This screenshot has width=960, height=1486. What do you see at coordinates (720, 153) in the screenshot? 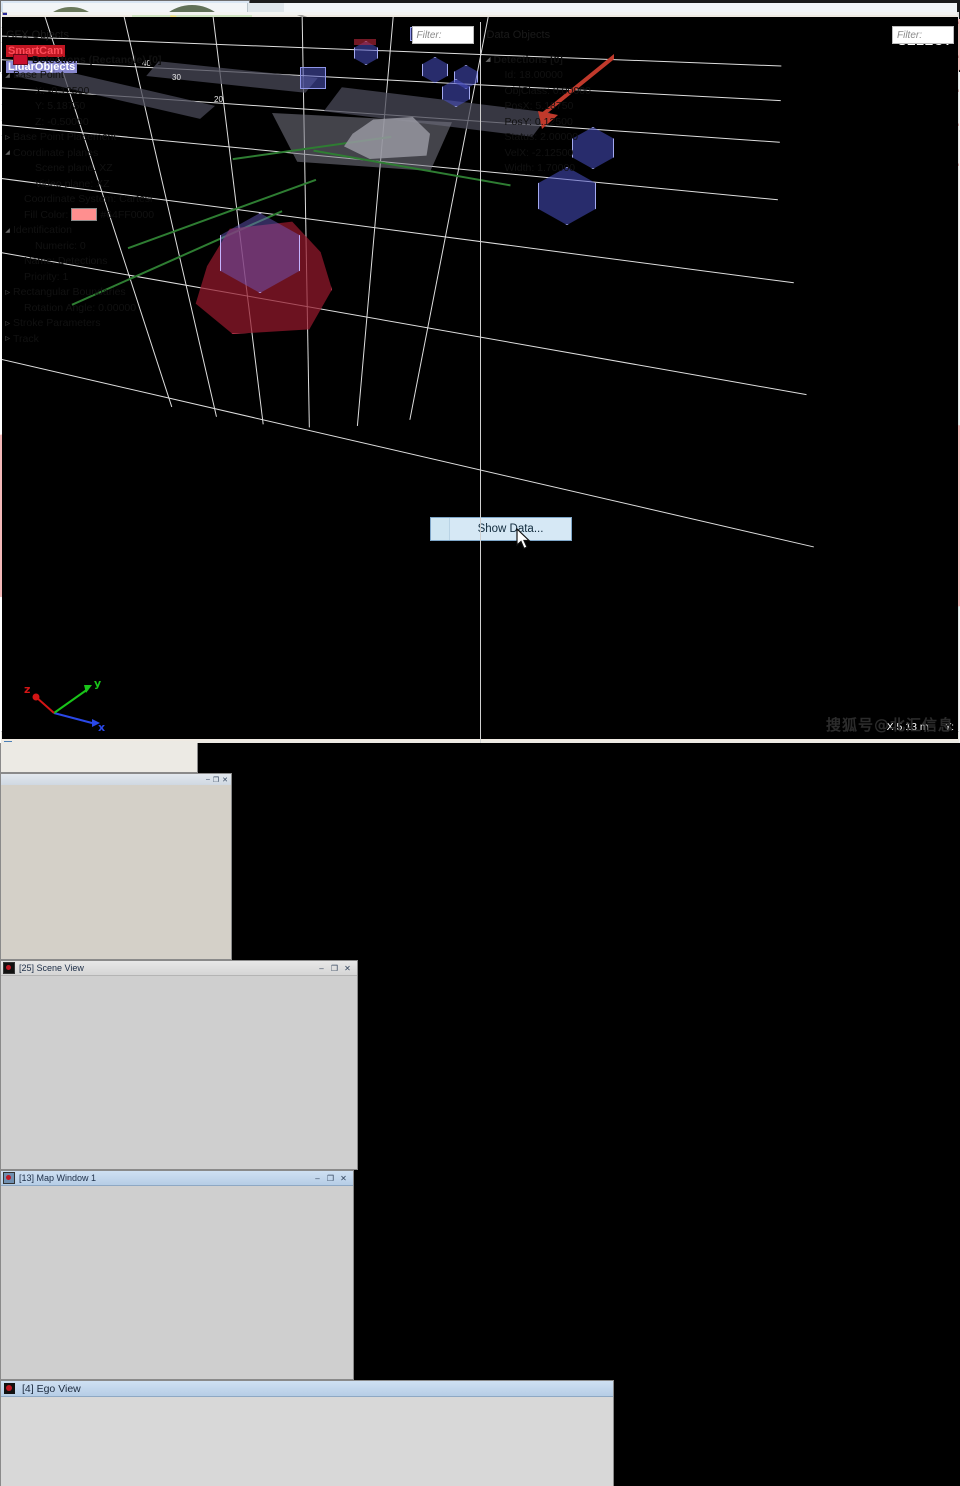
I see `property-row: VelX: -2.12500` at bounding box center [720, 153].